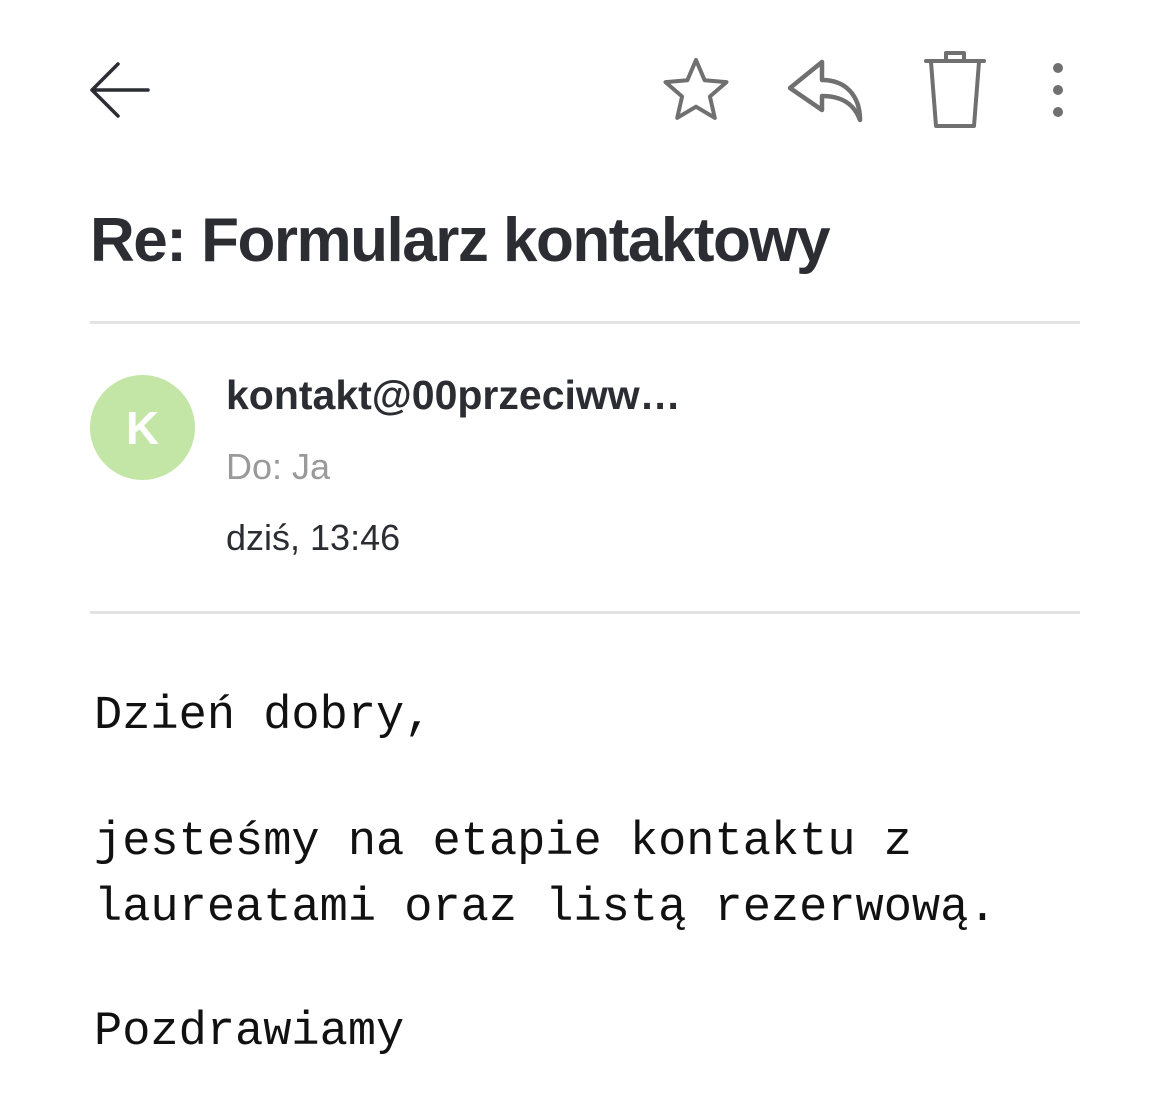  What do you see at coordinates (313, 537) in the screenshot?
I see `message-timestamp: dziś, 13:46` at bounding box center [313, 537].